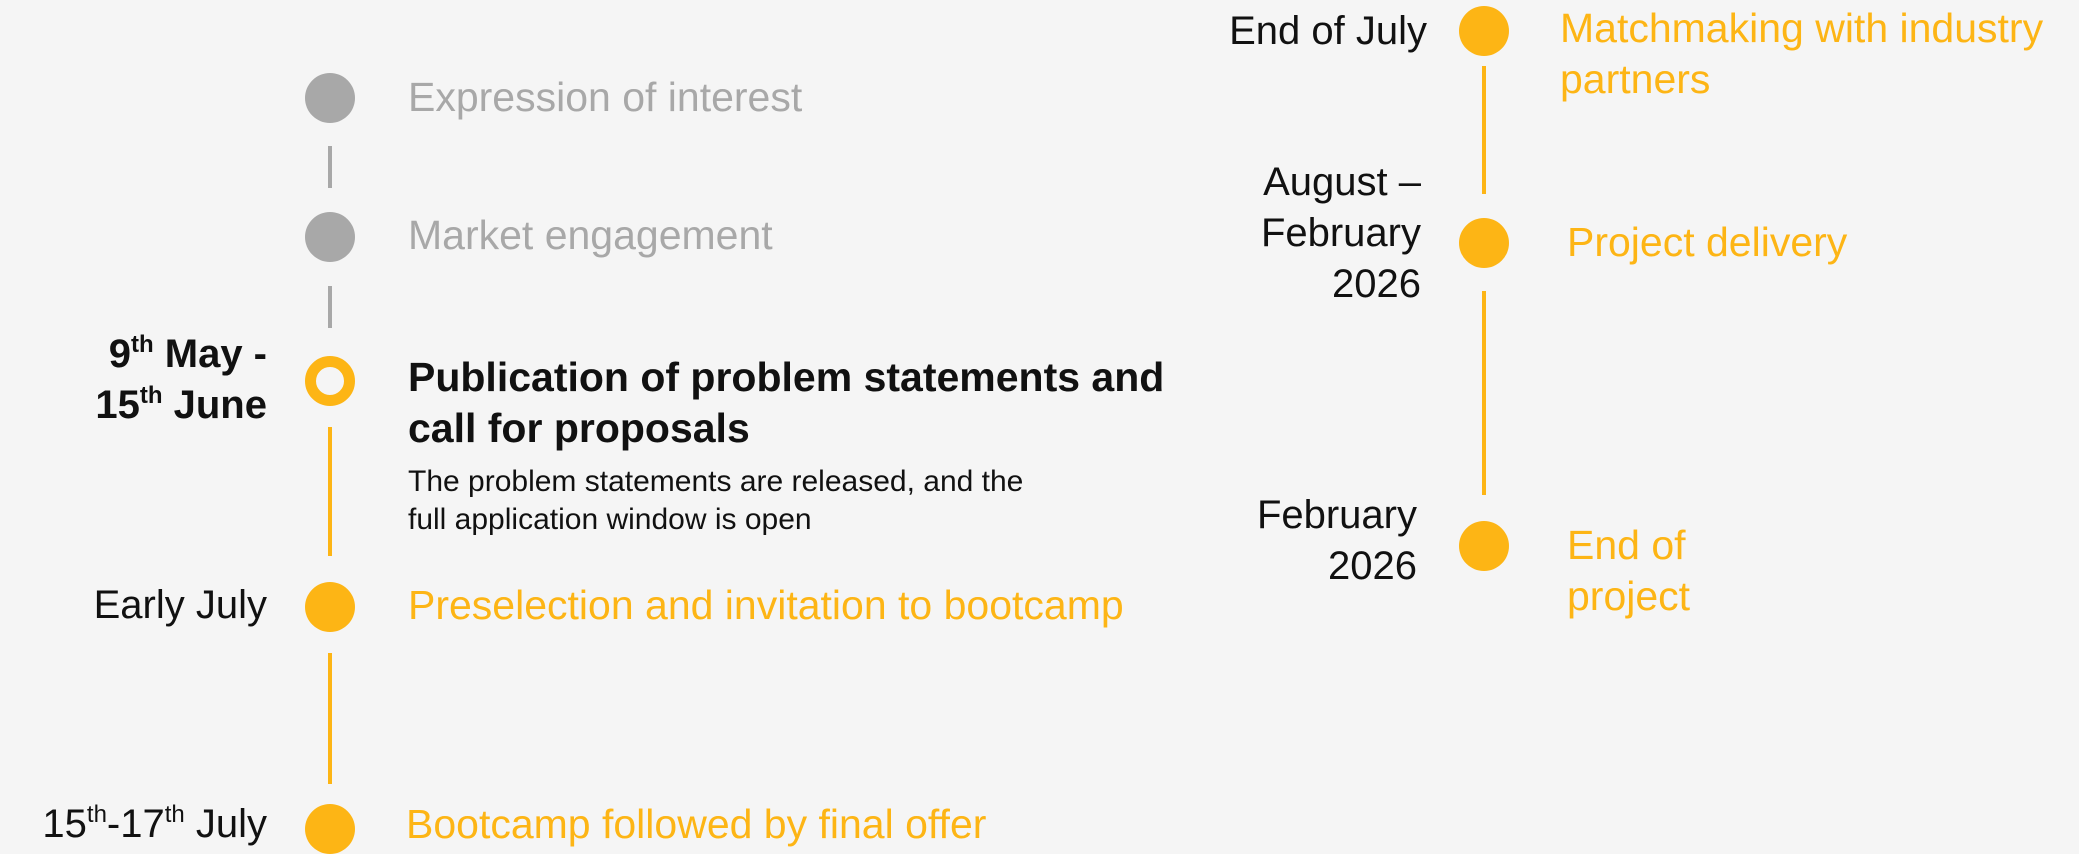 The height and width of the screenshot is (854, 2079). I want to click on preselection-label: Preselection and invitation to bootcamp, so click(766, 605).